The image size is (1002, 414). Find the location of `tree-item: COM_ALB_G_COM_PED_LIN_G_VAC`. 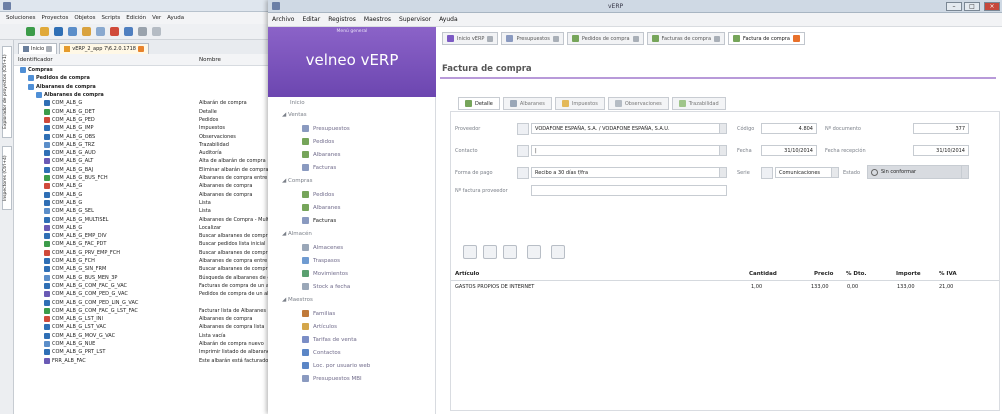

tree-item: COM_ALB_G_COM_PED_LIN_G_VAC is located at coordinates (143, 302).